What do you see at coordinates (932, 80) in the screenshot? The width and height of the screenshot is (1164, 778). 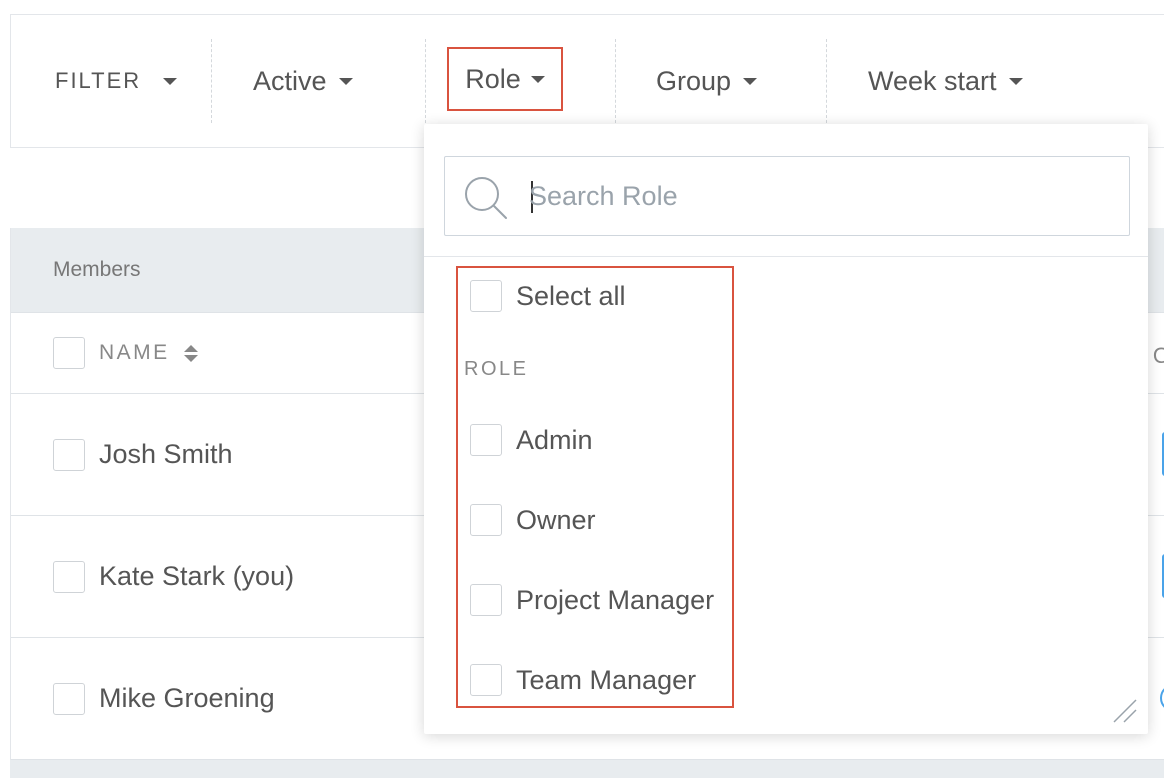 I see `filter-week-start-label: Week start` at bounding box center [932, 80].